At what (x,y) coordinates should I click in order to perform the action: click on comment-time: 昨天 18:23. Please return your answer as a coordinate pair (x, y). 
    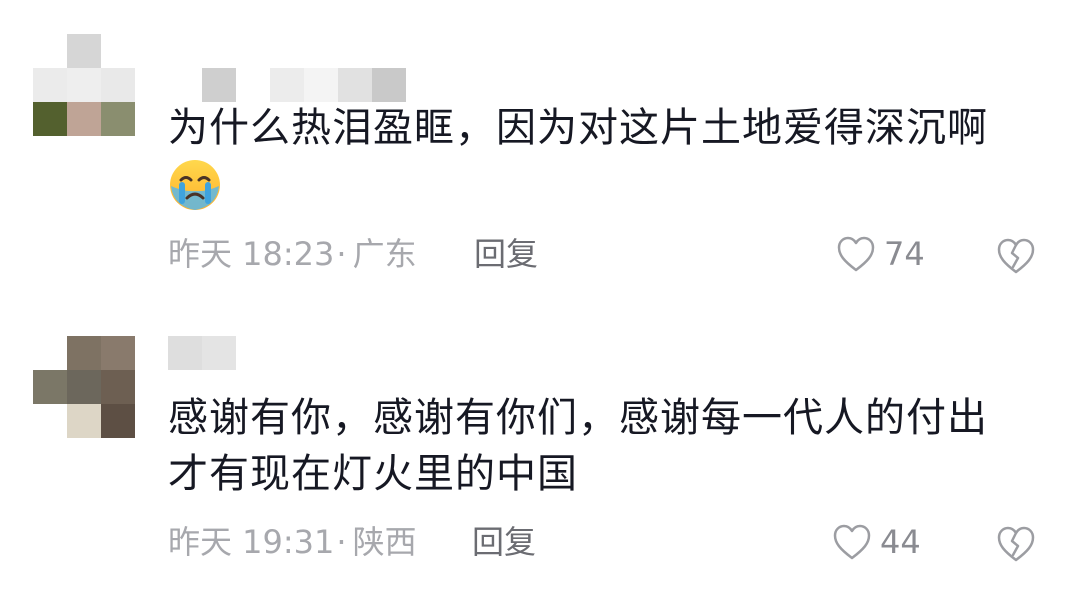
    Looking at the image, I should click on (251, 254).